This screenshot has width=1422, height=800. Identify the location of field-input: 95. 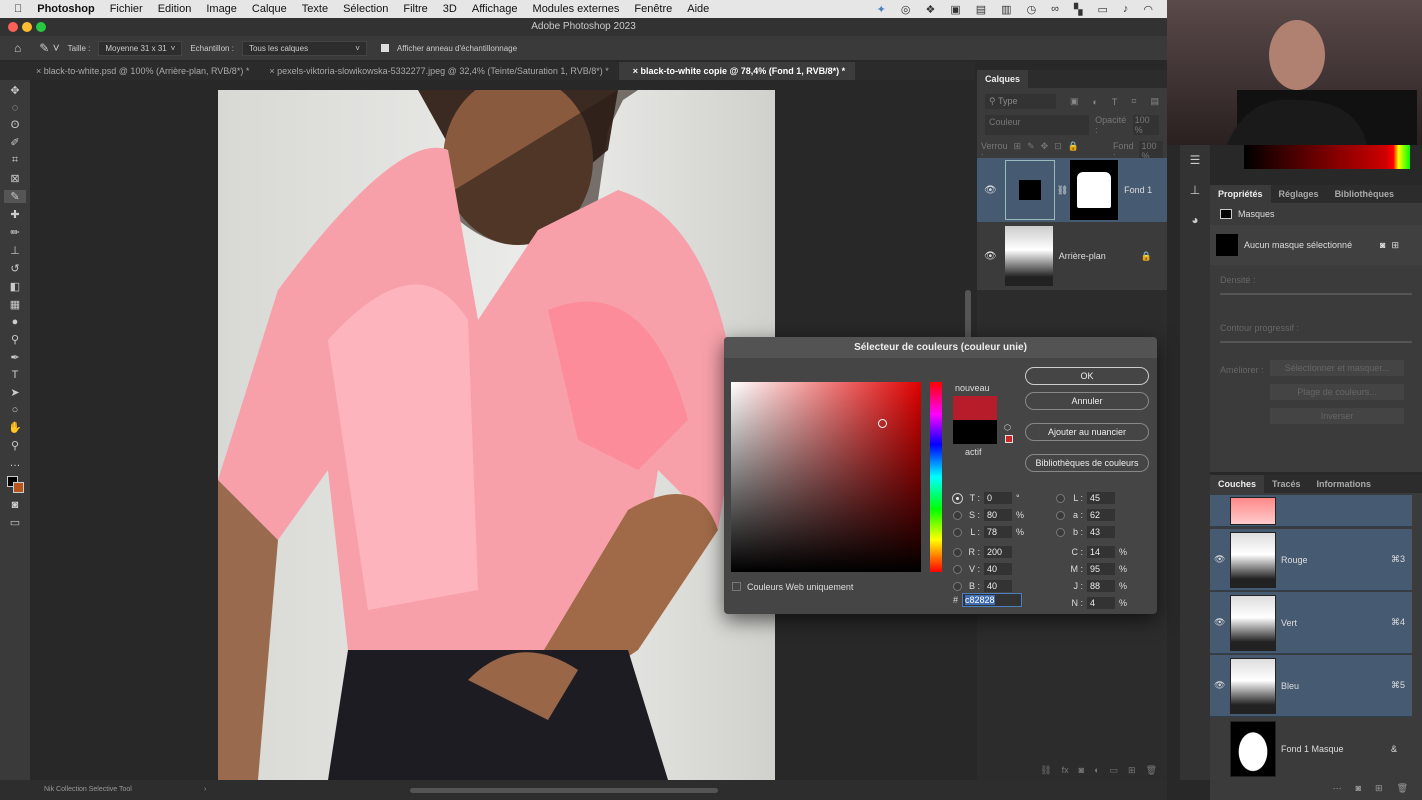
(1101, 569).